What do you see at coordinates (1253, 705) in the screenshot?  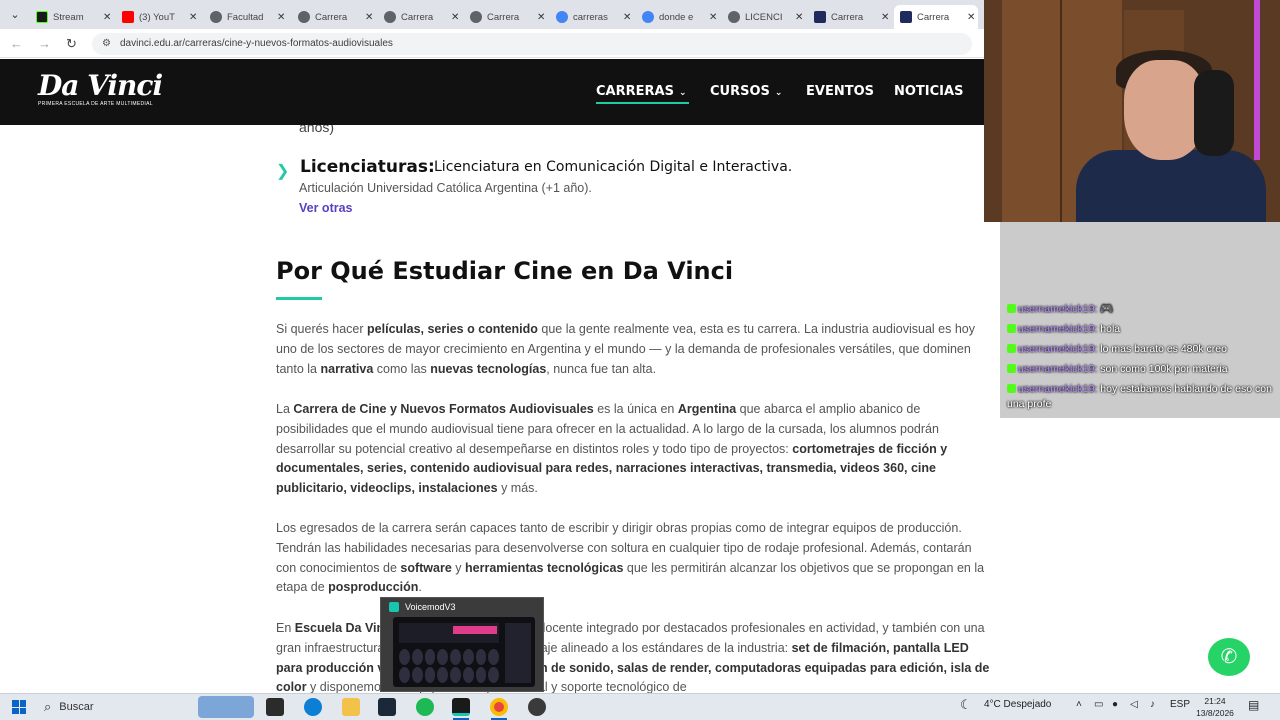 I see `notifications-icon: ▤` at bounding box center [1253, 705].